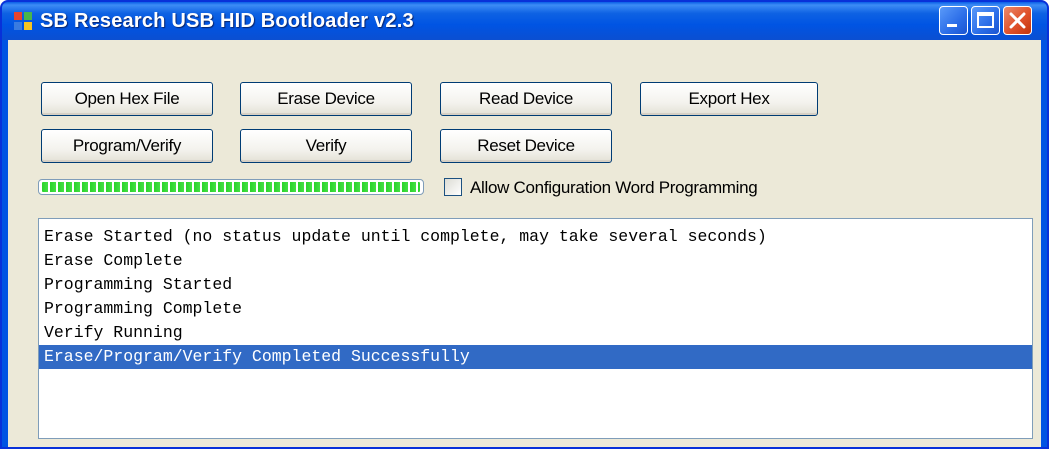 The height and width of the screenshot is (453, 1053). I want to click on progress-bar, so click(231, 187).